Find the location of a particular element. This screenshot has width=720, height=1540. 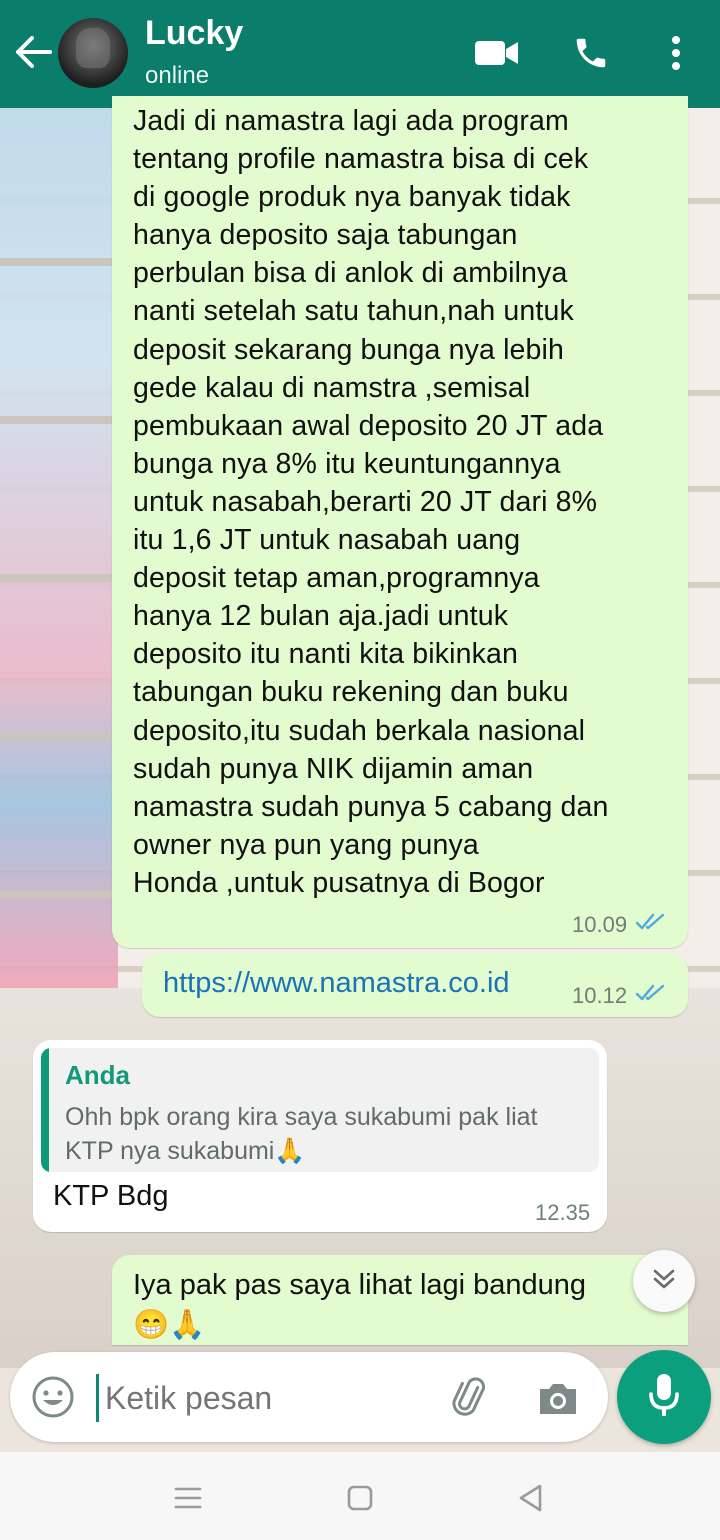

message-bubble-outgoing: Iya pak pas saya lihat lagi bandung 😁🙏 is located at coordinates (400, 1300).